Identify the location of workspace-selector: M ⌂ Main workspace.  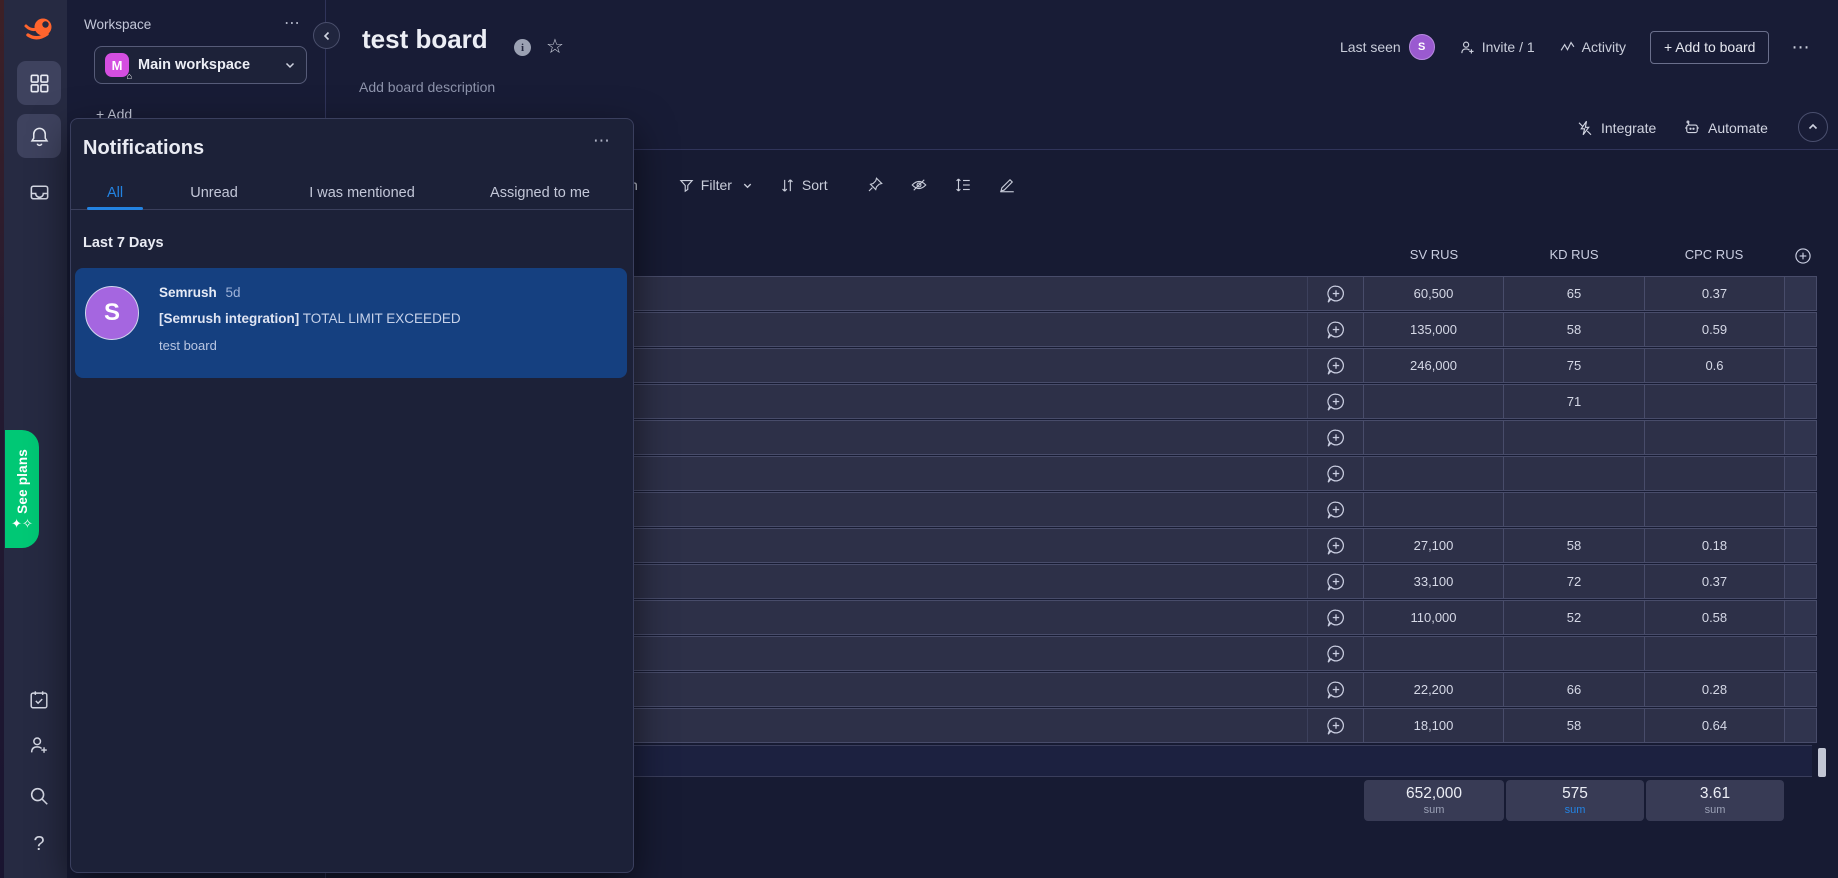
(200, 65).